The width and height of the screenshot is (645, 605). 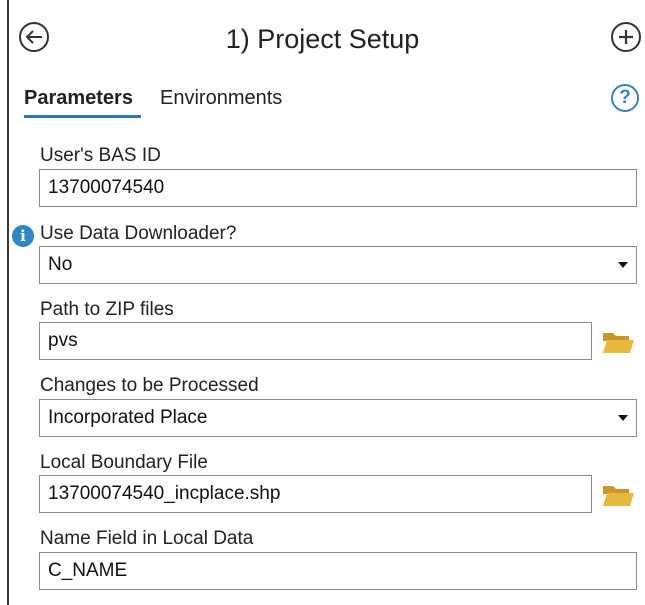 I want to click on active-tab-indicator, so click(x=82, y=116).